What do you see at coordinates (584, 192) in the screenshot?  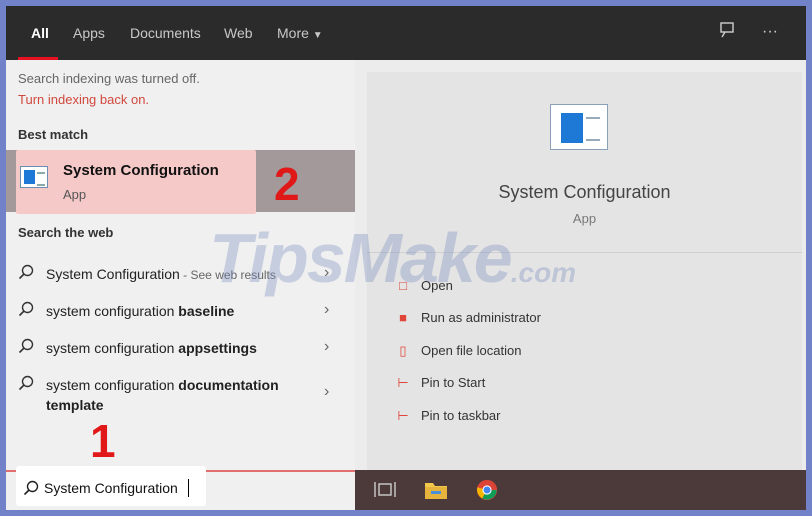 I see `preview-title: System Configuration` at bounding box center [584, 192].